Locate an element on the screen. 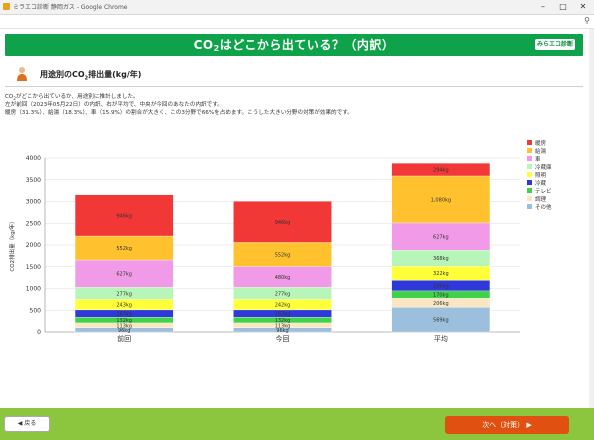 The width and height of the screenshot is (594, 440). next-button: 次へ（対策） ▶ is located at coordinates (507, 425).